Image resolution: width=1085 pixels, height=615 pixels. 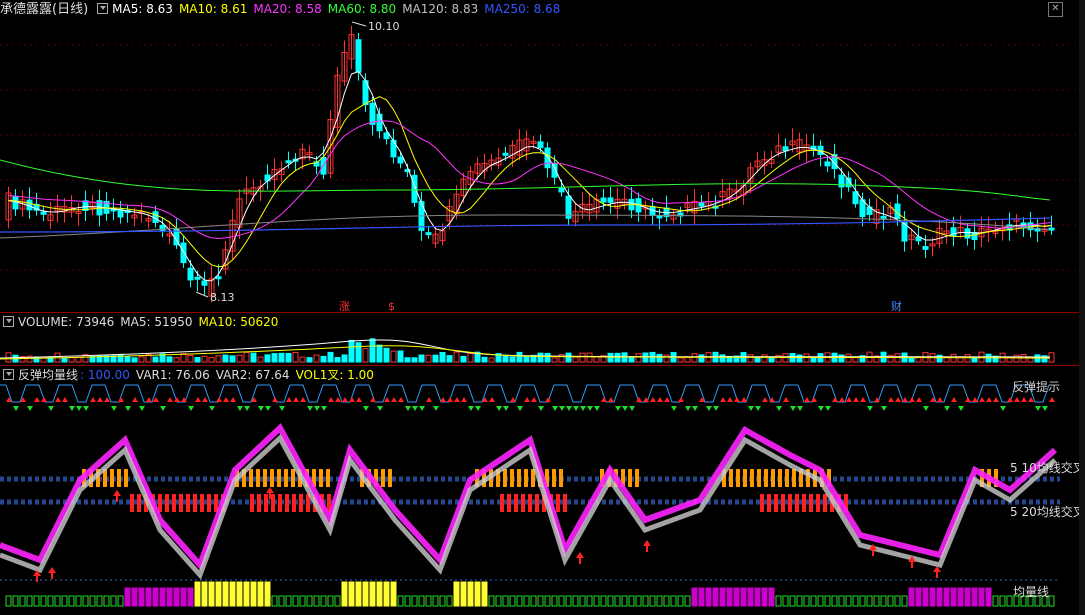 I want to click on up-arrow, so click(x=52, y=573).